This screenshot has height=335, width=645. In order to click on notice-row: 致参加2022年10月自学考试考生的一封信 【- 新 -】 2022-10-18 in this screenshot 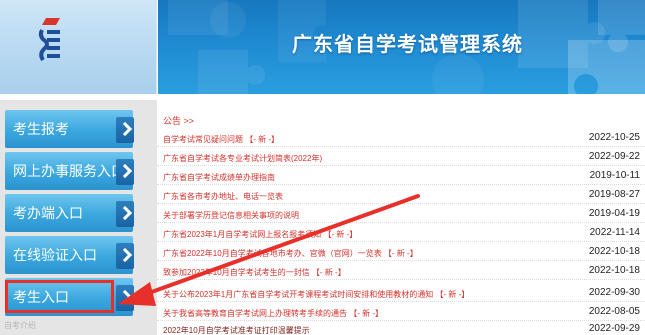, I will do `click(401, 271)`.